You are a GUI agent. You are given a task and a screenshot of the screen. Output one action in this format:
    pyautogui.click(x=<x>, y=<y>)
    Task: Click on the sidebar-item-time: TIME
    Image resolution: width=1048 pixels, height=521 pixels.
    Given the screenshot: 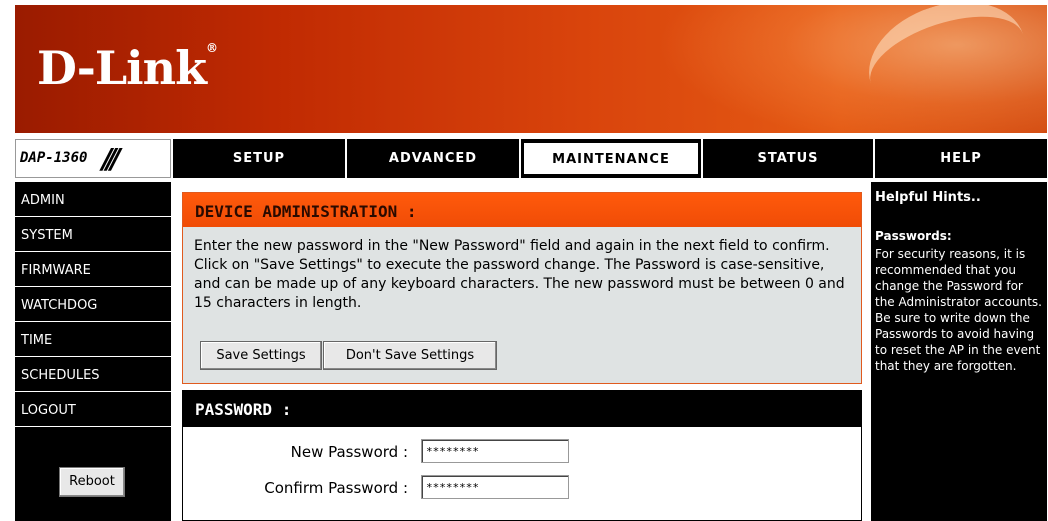 What is the action you would take?
    pyautogui.click(x=93, y=340)
    